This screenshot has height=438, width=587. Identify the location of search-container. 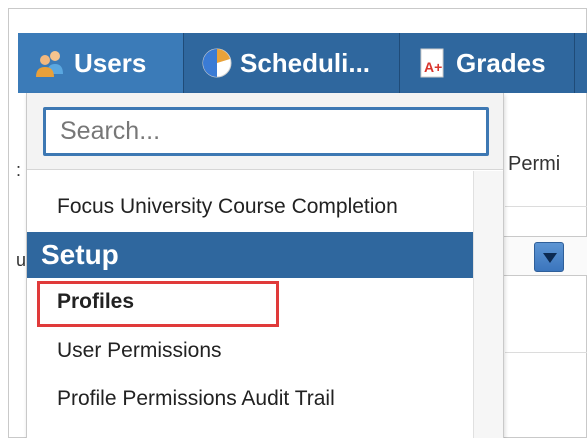
(265, 131).